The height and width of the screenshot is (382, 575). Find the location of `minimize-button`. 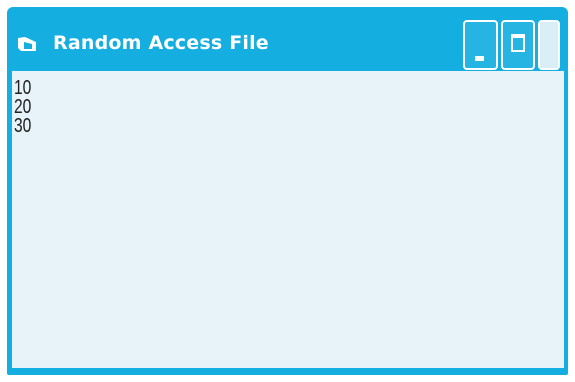

minimize-button is located at coordinates (480, 45).